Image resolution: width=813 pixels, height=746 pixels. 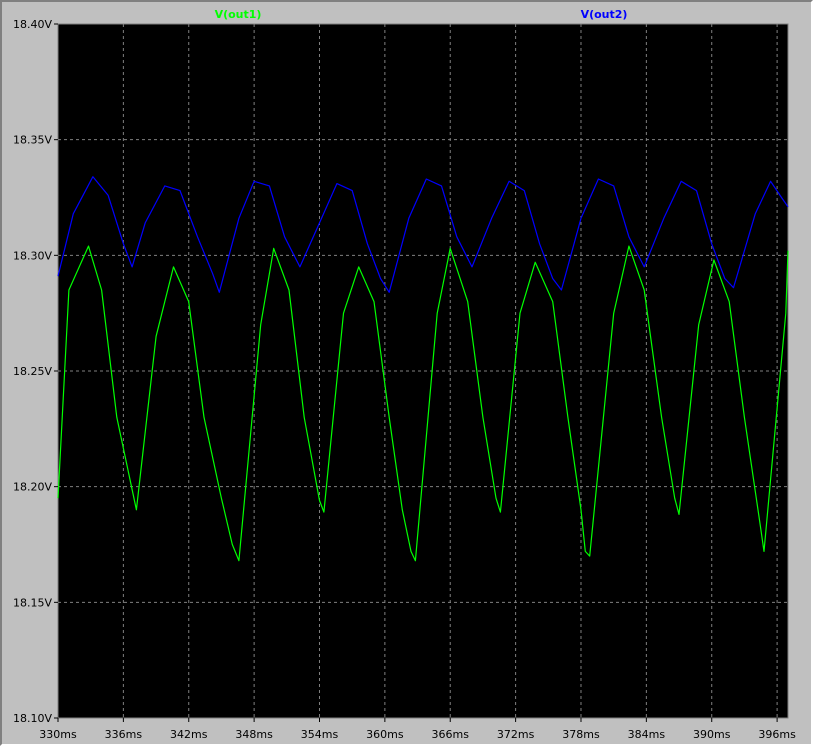 What do you see at coordinates (647, 734) in the screenshot?
I see `x-tick-label: 384ms` at bounding box center [647, 734].